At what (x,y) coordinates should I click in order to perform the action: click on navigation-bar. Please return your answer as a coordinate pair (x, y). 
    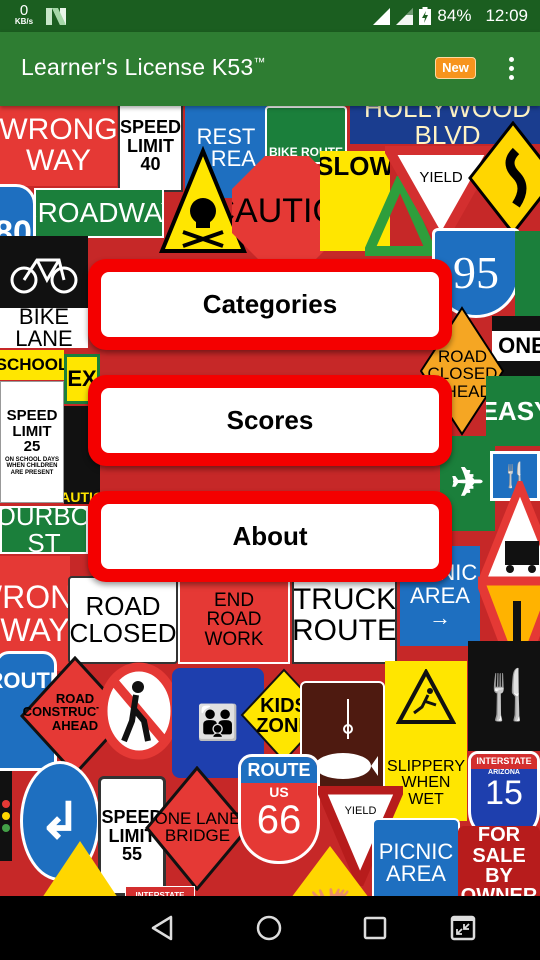
    Looking at the image, I should click on (270, 928).